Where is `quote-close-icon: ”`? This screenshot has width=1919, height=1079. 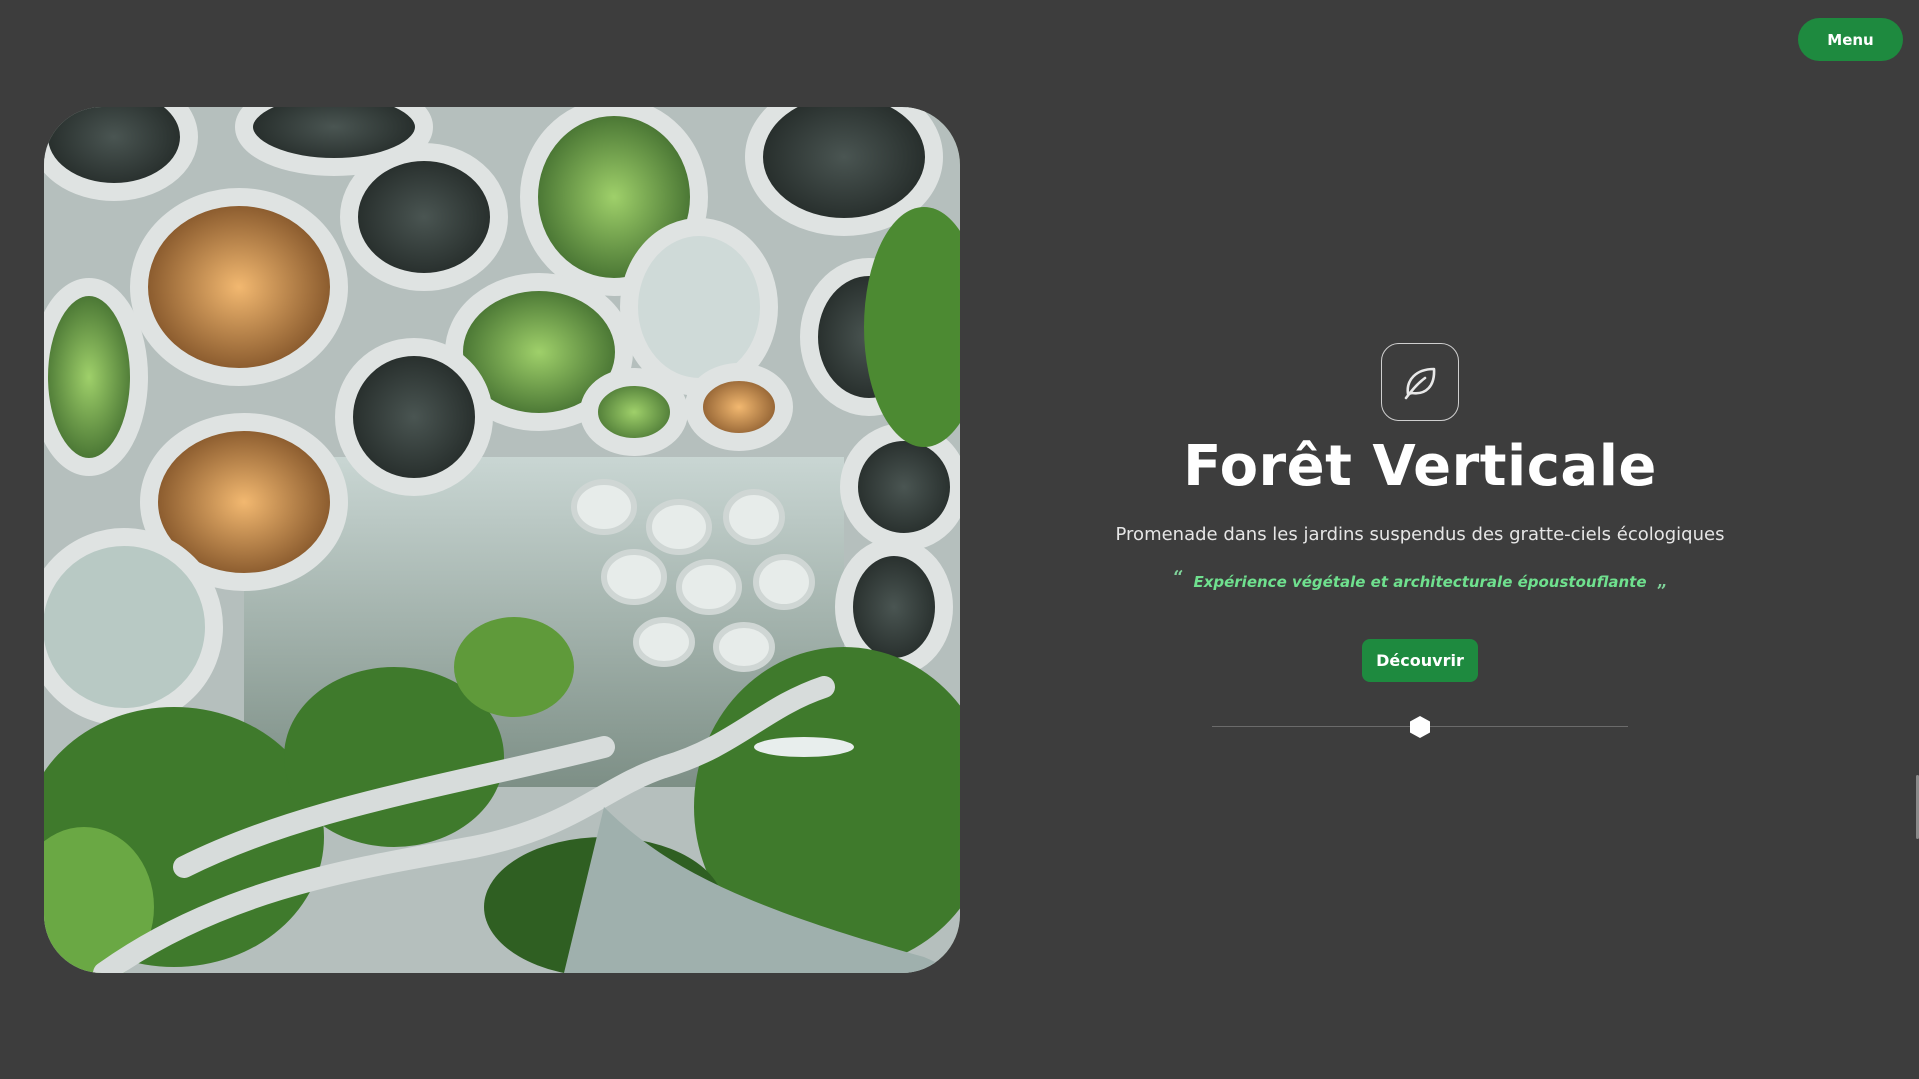
quote-close-icon: ” is located at coordinates (1661, 592).